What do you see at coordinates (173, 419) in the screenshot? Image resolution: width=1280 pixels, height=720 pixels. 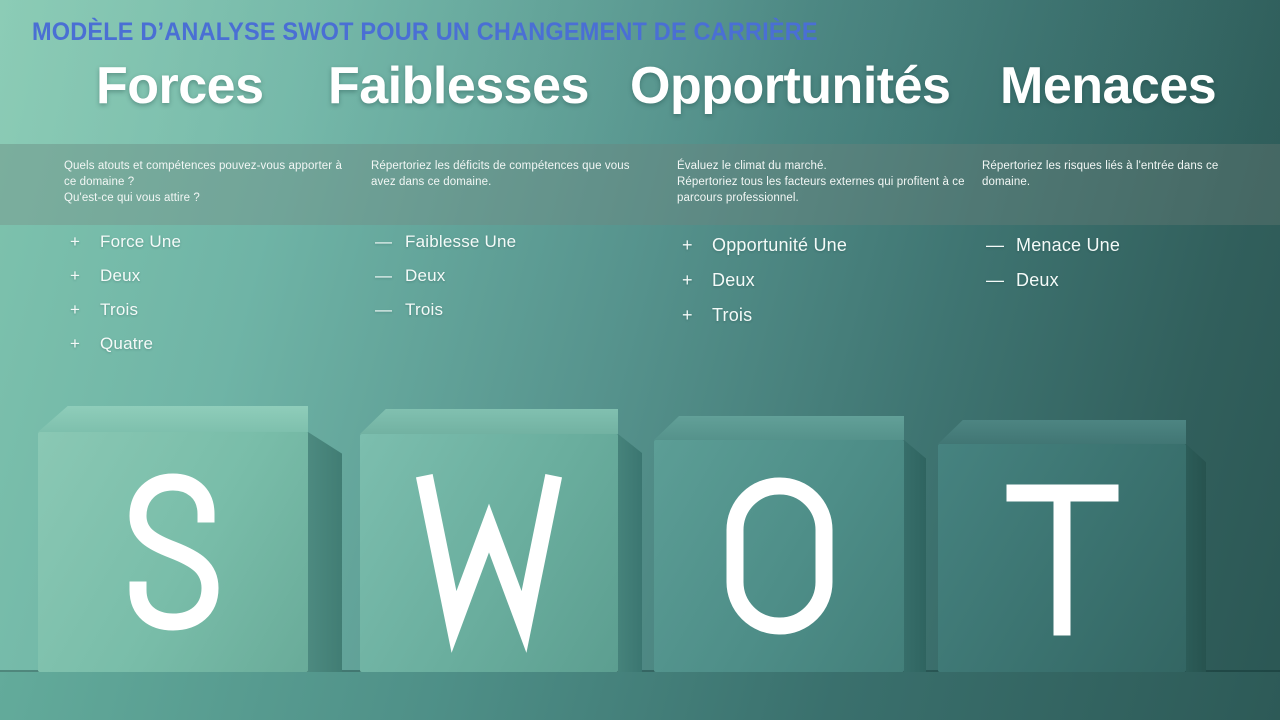 I see `cube-s-top-face` at bounding box center [173, 419].